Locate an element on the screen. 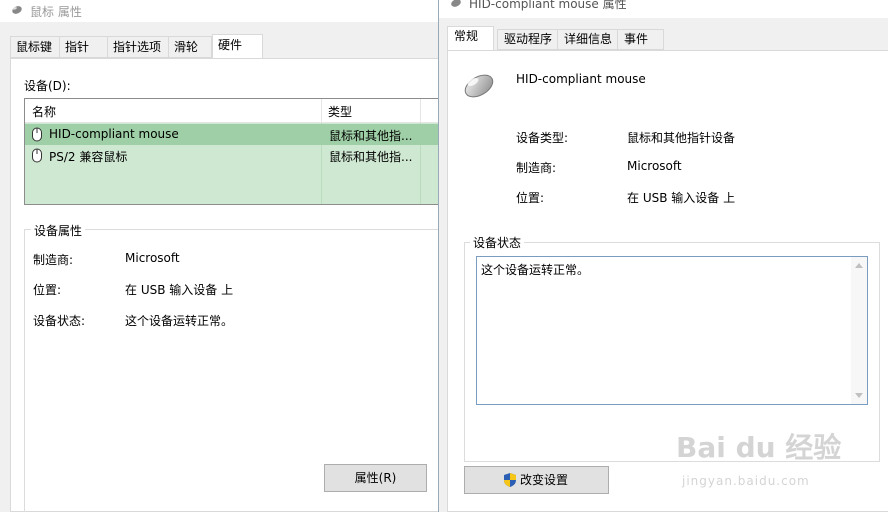 Image resolution: width=888 pixels, height=512 pixels. title-bar: 鼠标 属性 is located at coordinates (220, 11).